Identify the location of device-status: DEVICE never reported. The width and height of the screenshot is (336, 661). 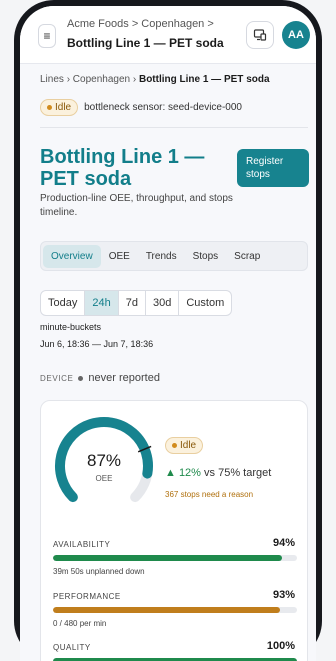
(100, 378).